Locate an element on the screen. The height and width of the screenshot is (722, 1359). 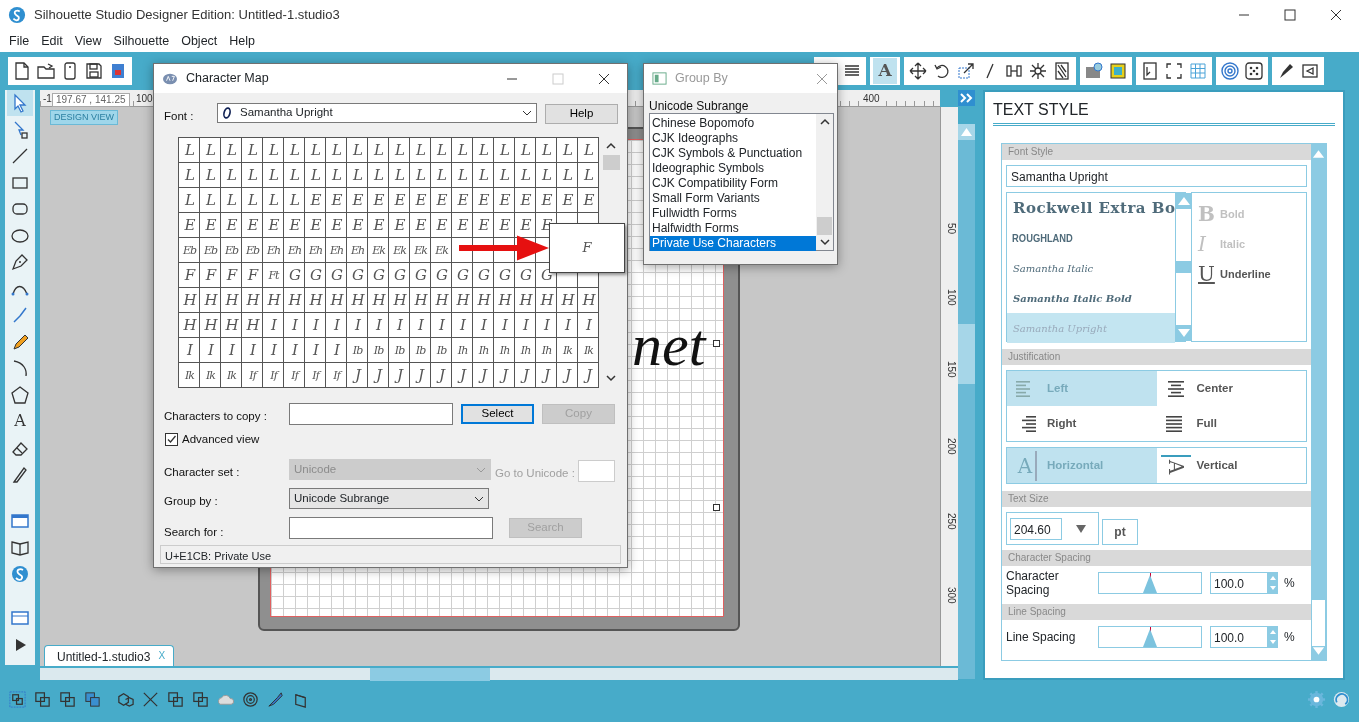
font-list-item: ROUGHLAND is located at coordinates (1079, 238).